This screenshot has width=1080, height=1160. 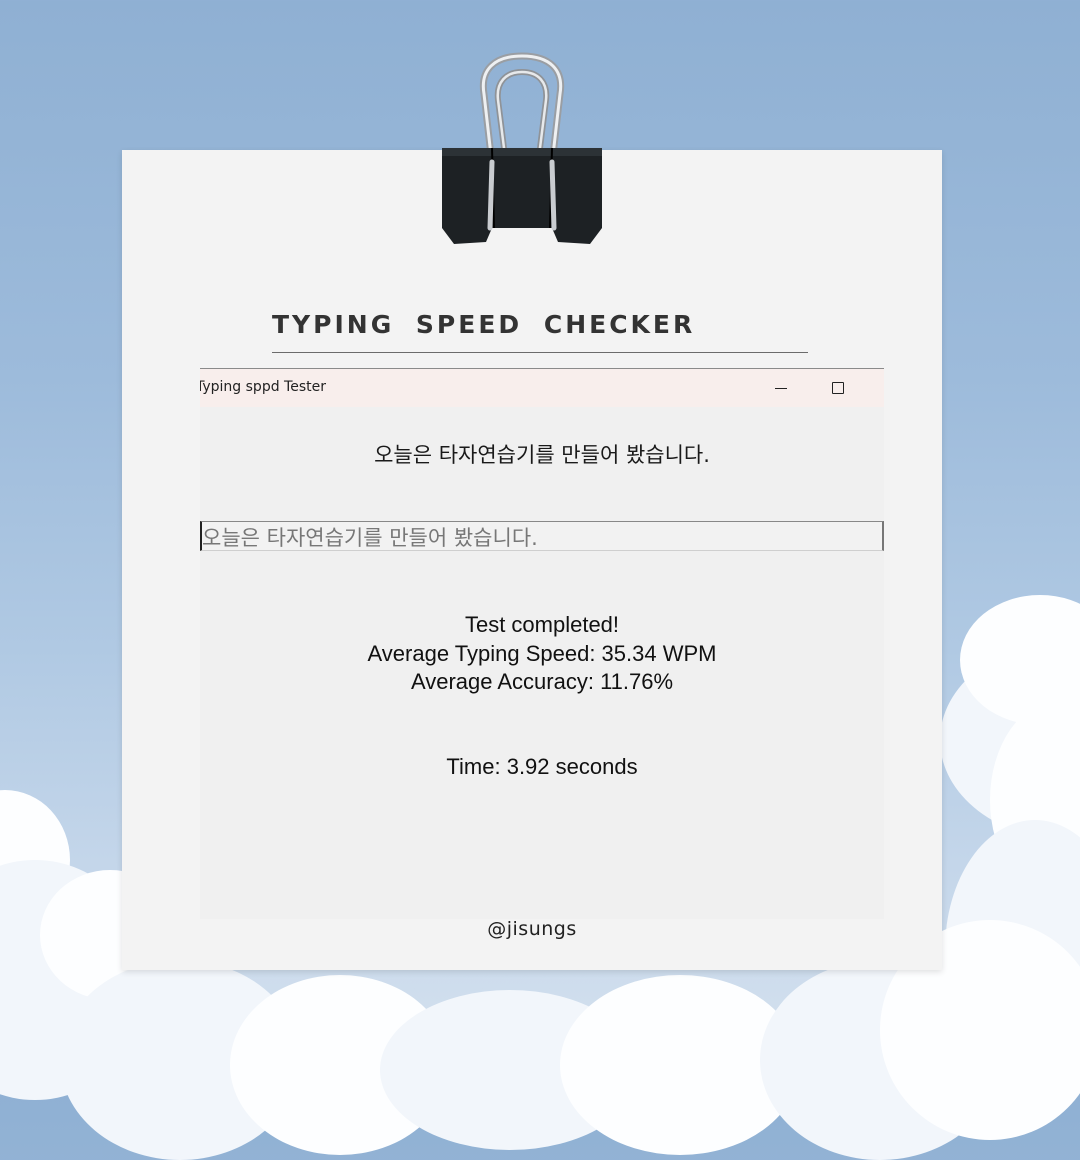 What do you see at coordinates (532, 929) in the screenshot?
I see `author-credit: @jisungs` at bounding box center [532, 929].